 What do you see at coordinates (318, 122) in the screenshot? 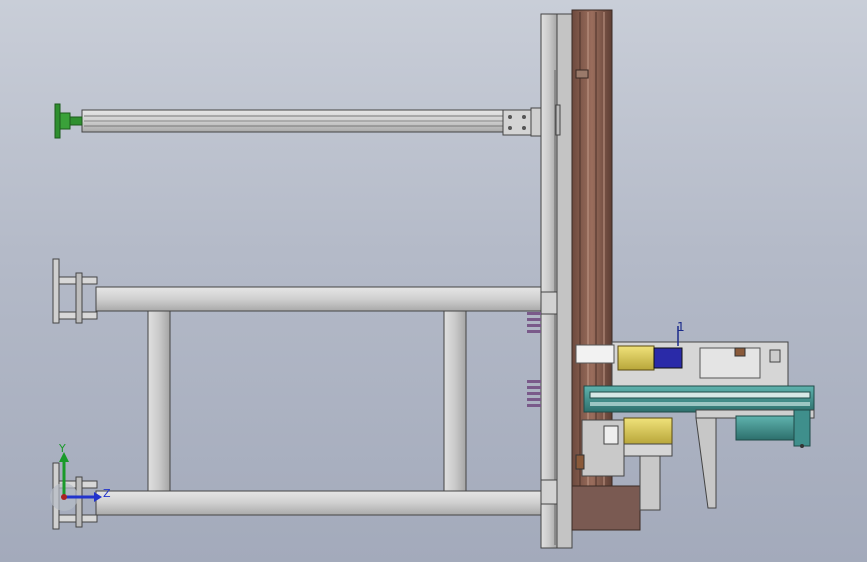
I see `top-arm` at bounding box center [318, 122].